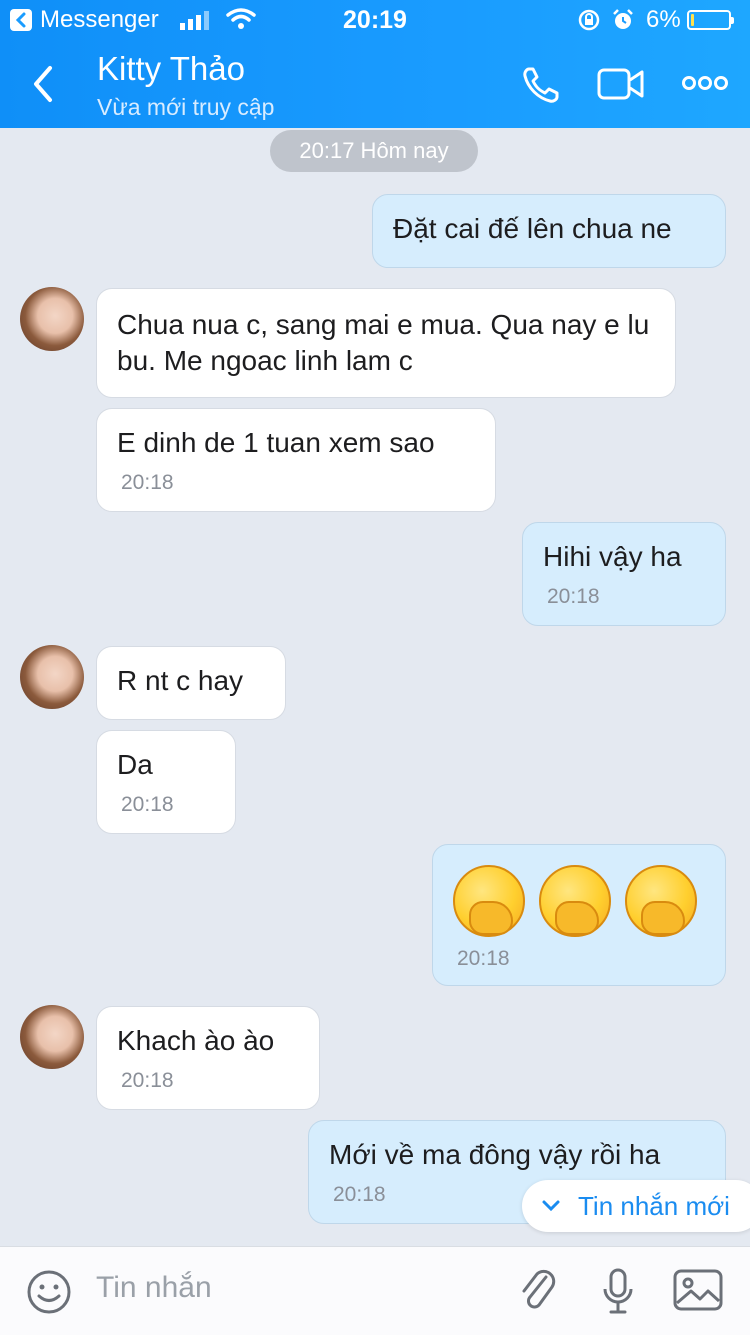 This screenshot has width=750, height=1335. I want to click on status-bar: Messenger 20:19 6%, so click(375, 20).